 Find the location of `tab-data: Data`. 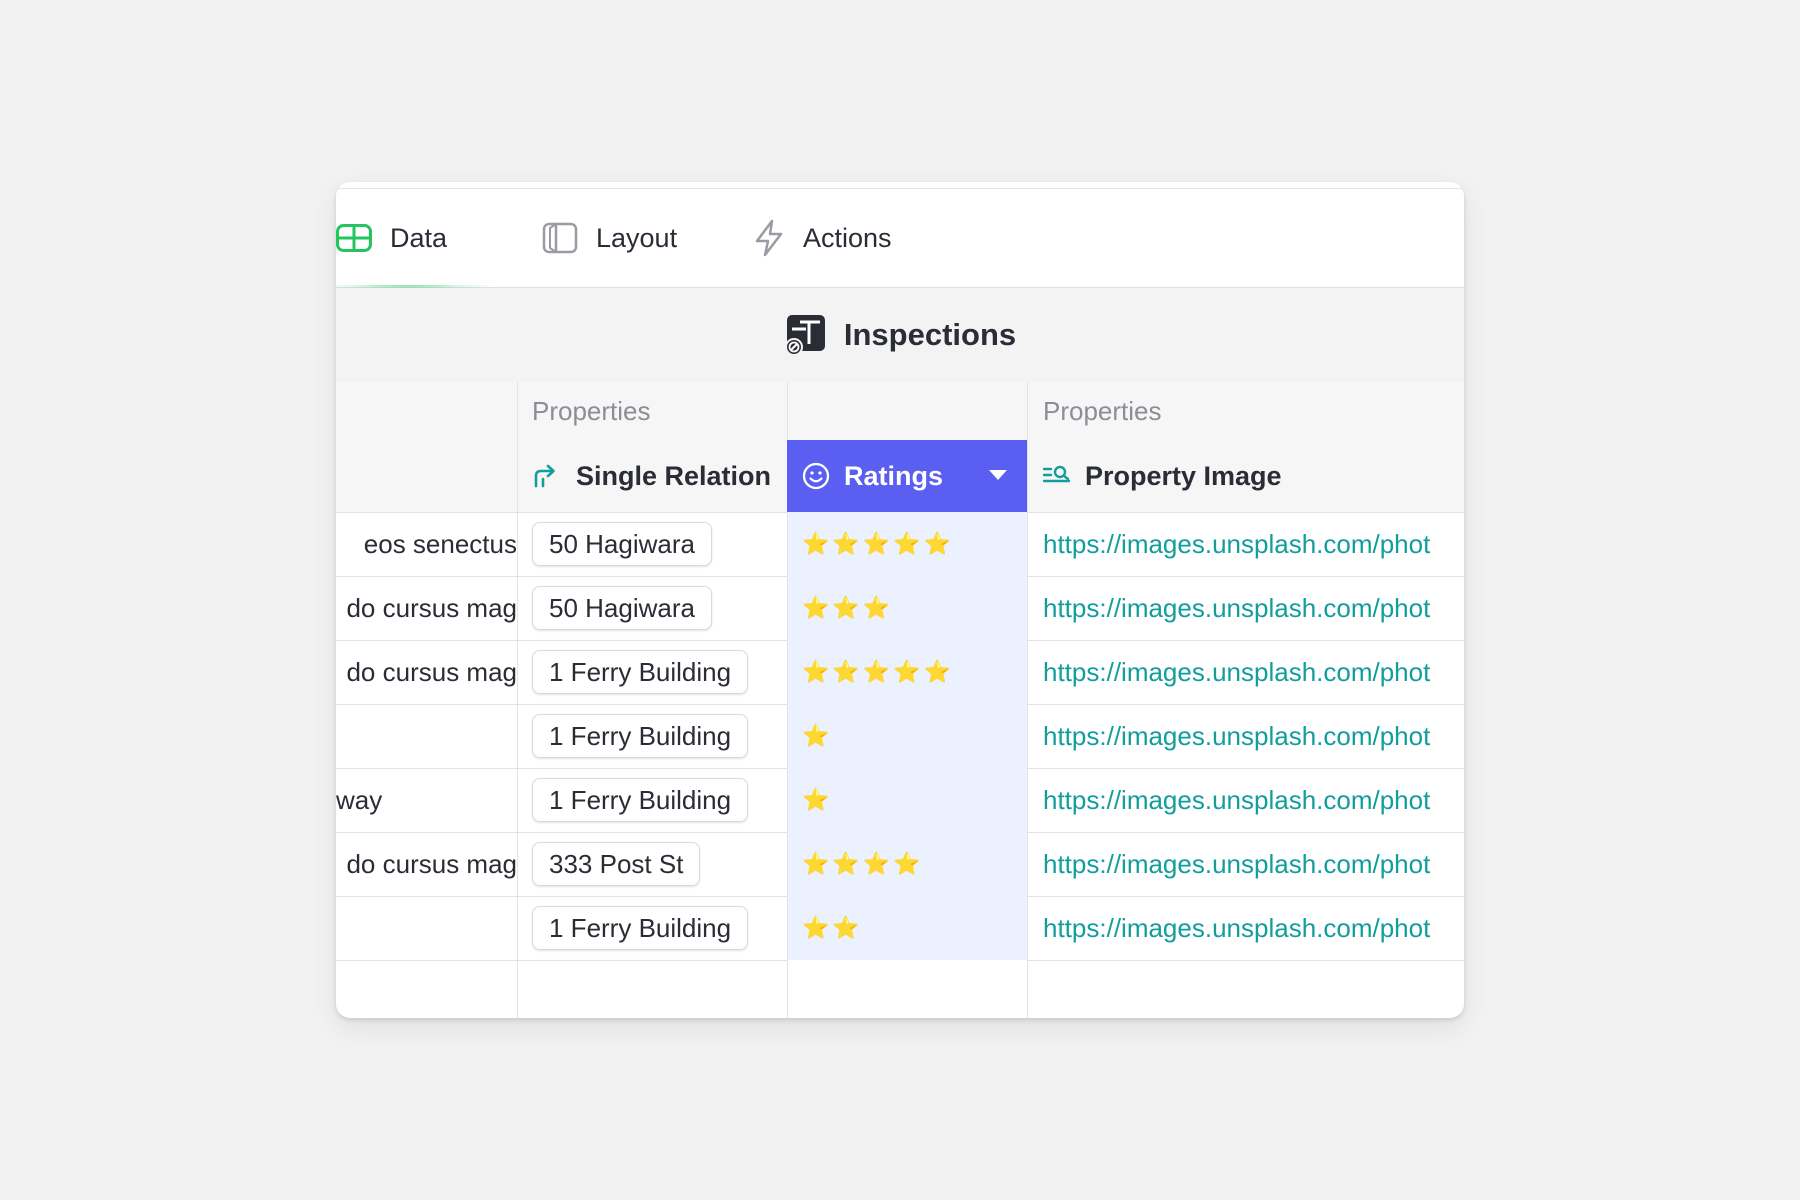

tab-data: Data is located at coordinates (391, 238).